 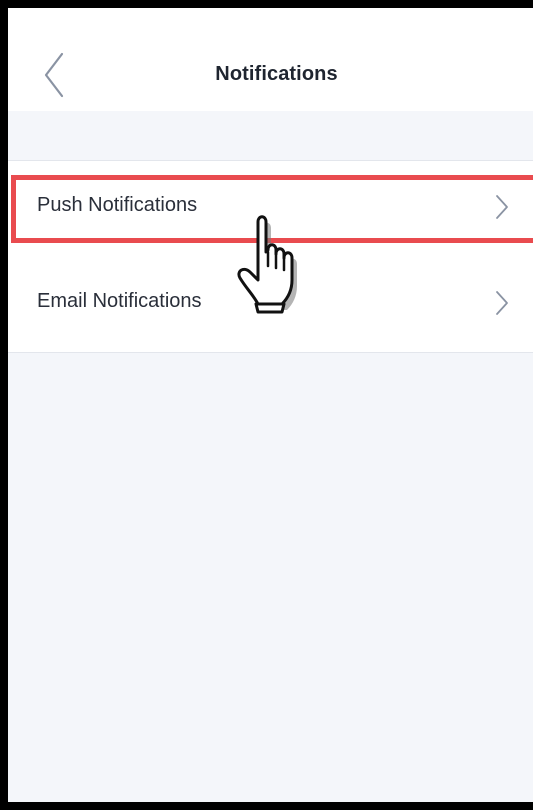 What do you see at coordinates (117, 205) in the screenshot?
I see `push-notifications-label: Push Notifications` at bounding box center [117, 205].